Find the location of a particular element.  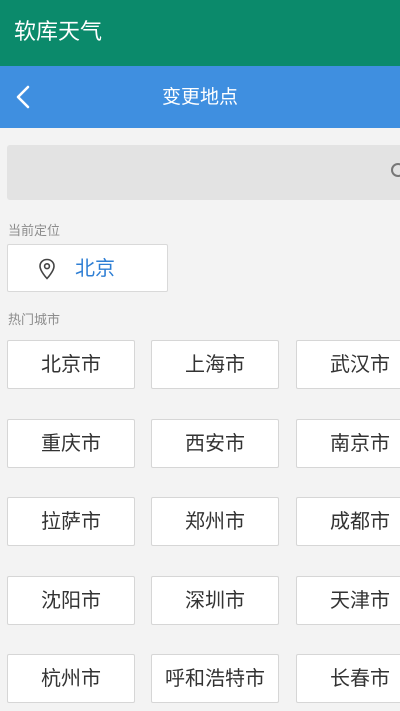

city-button: 呼和浩特市 is located at coordinates (215, 678).